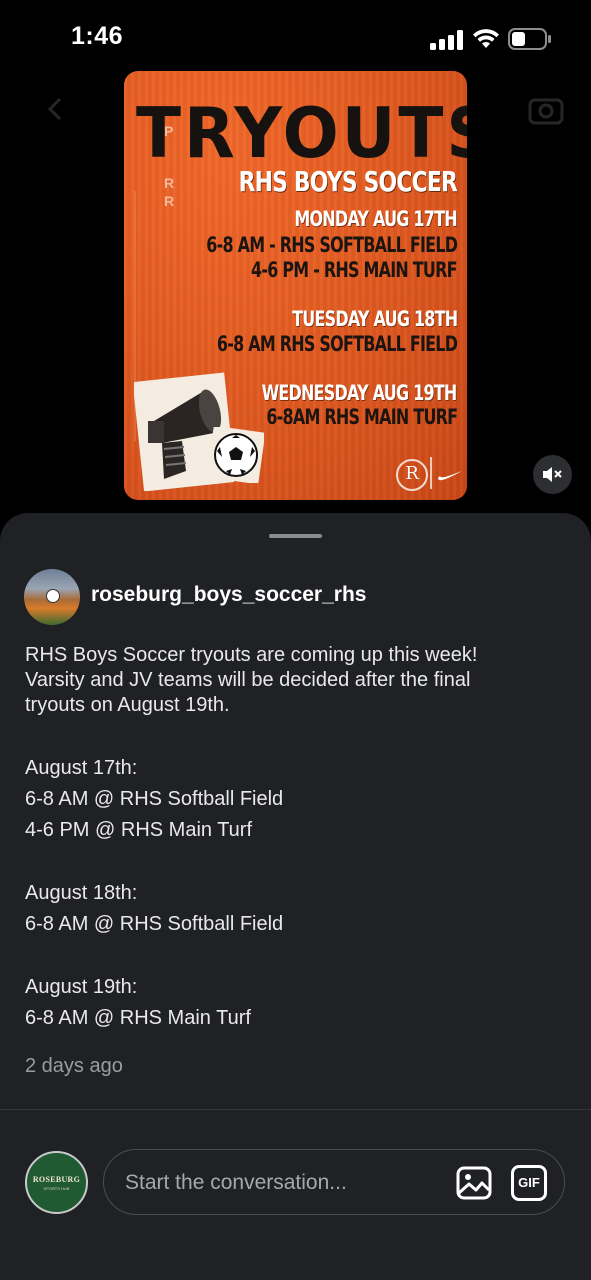 The width and height of the screenshot is (591, 1280). What do you see at coordinates (139, 830) in the screenshot?
I see `schedule-line: 4-6 PM @ RHS Main Turf` at bounding box center [139, 830].